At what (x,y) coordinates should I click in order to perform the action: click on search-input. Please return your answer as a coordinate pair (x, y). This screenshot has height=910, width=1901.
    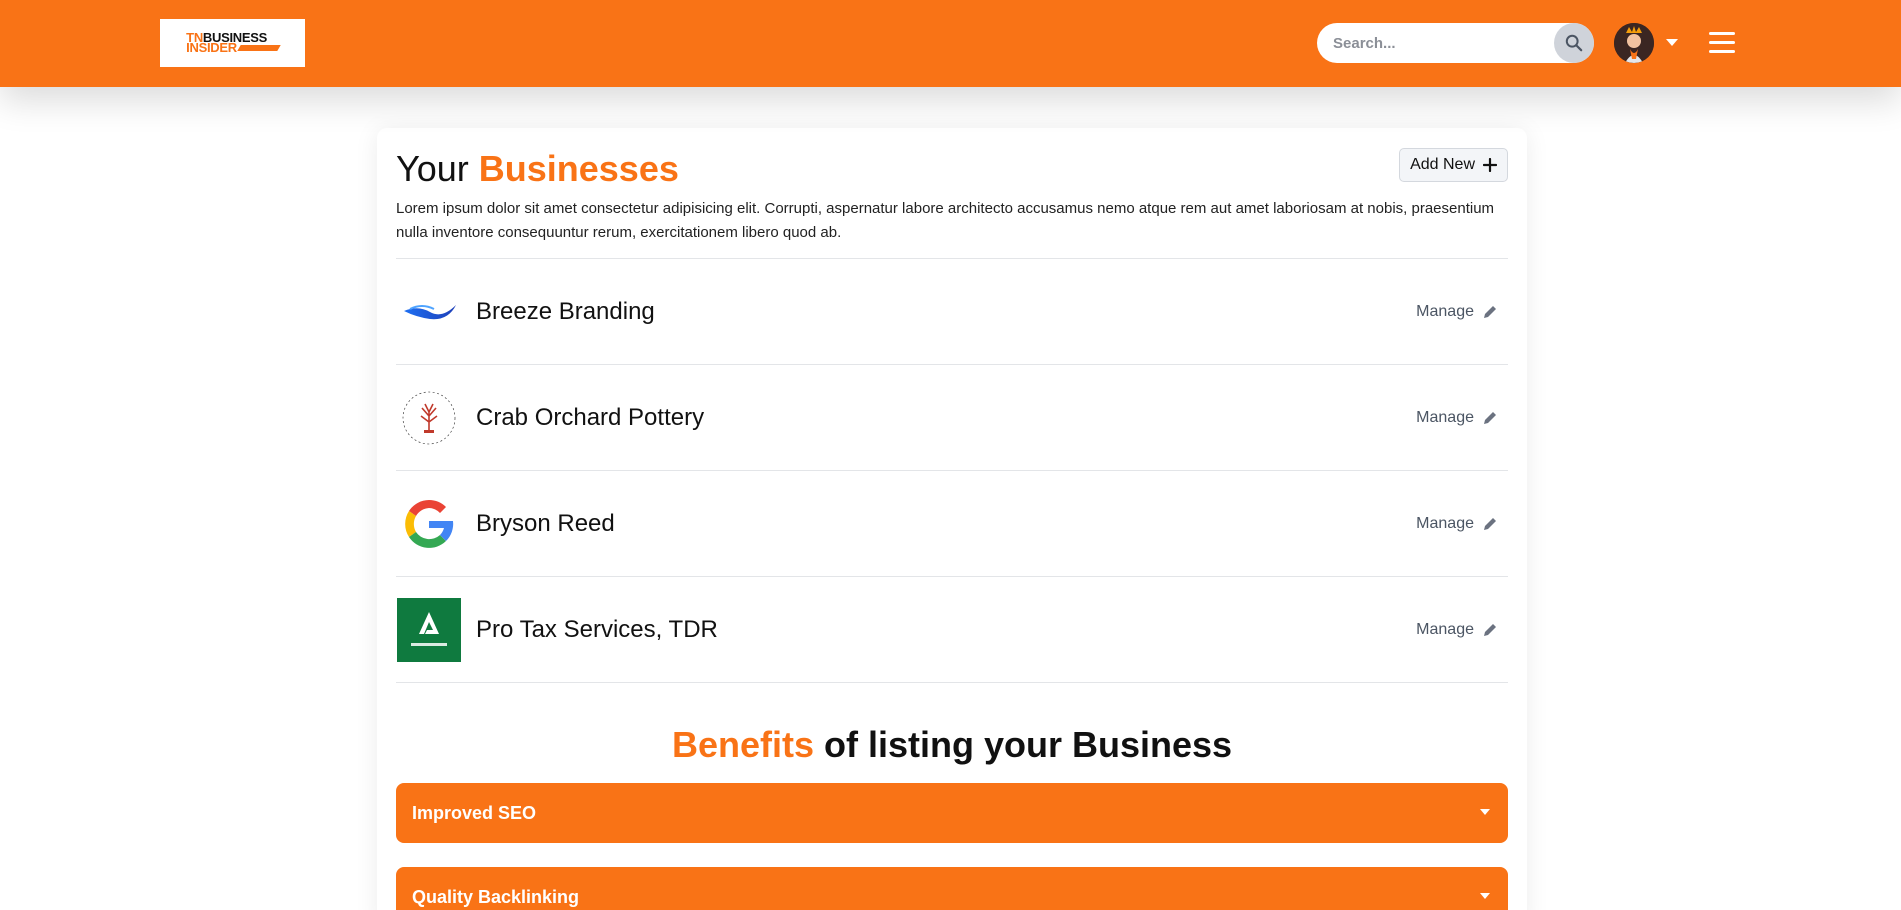
    Looking at the image, I should click on (1432, 43).